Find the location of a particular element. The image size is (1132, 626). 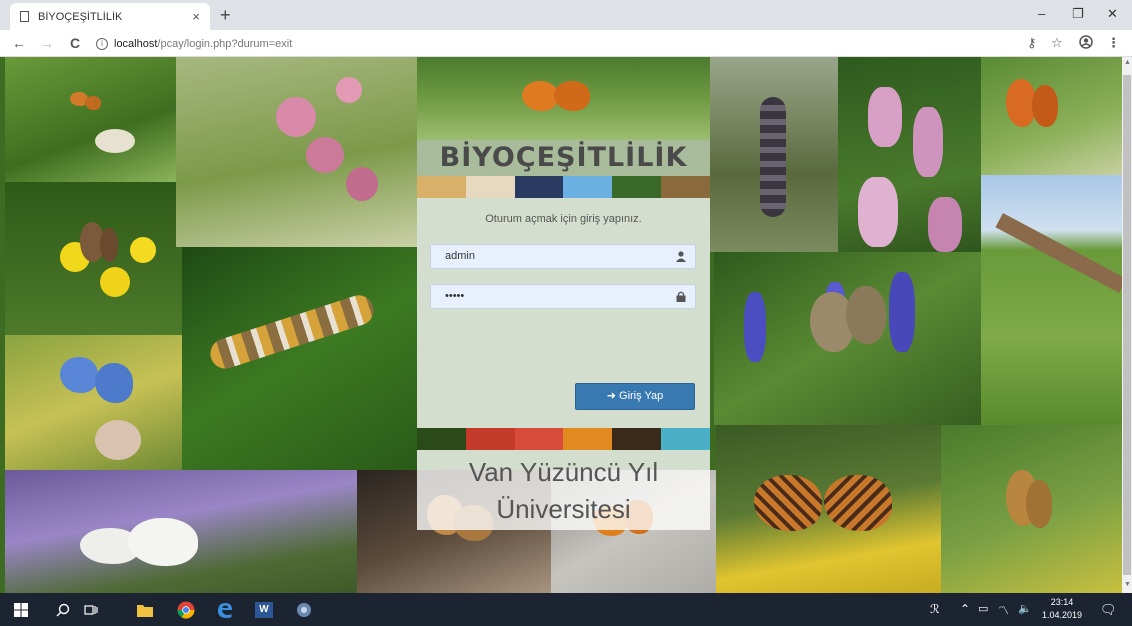

sign-in-icon: ➜ is located at coordinates (611, 396).